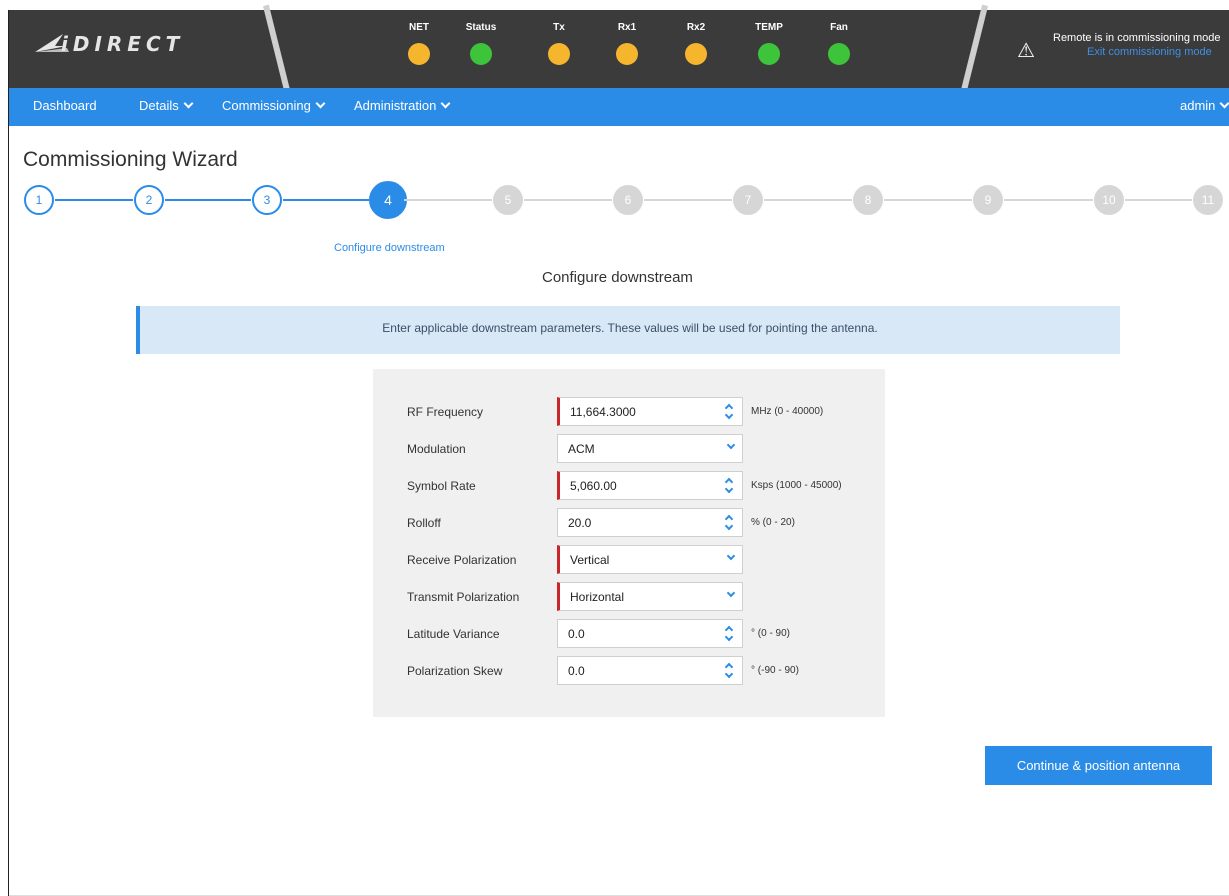 Image resolution: width=1229 pixels, height=896 pixels. What do you see at coordinates (455, 671) in the screenshot?
I see `polarization-skew-label: Polarization Skew` at bounding box center [455, 671].